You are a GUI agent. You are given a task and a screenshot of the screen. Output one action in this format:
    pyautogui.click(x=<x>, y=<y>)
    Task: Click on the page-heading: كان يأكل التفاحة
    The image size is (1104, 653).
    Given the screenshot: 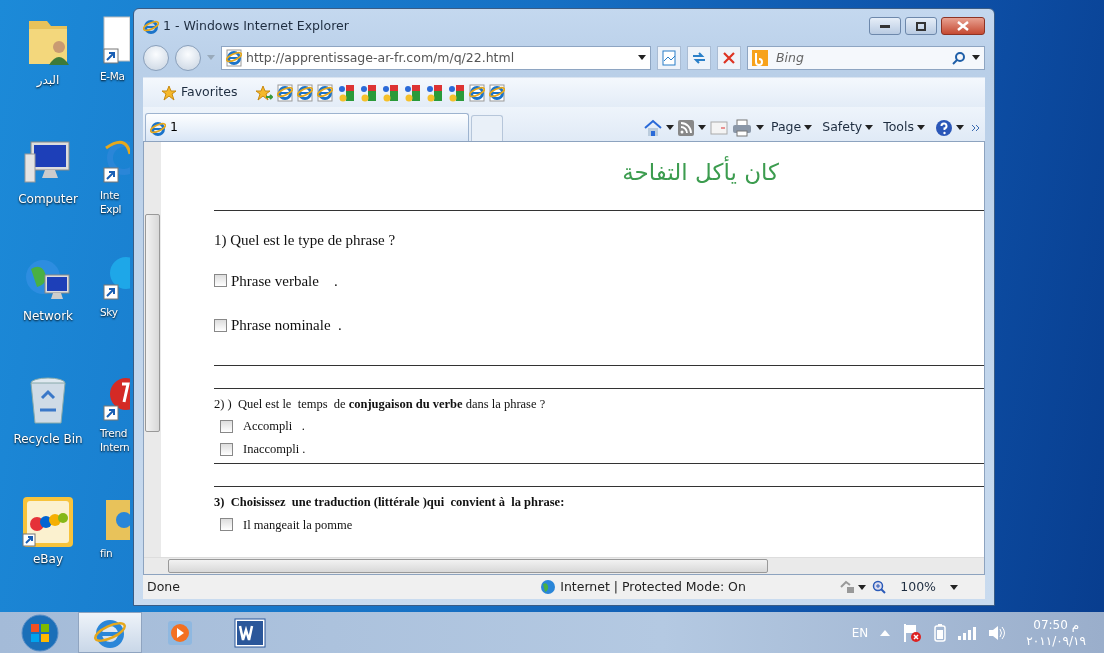 What is the action you would take?
    pyautogui.click(x=599, y=172)
    